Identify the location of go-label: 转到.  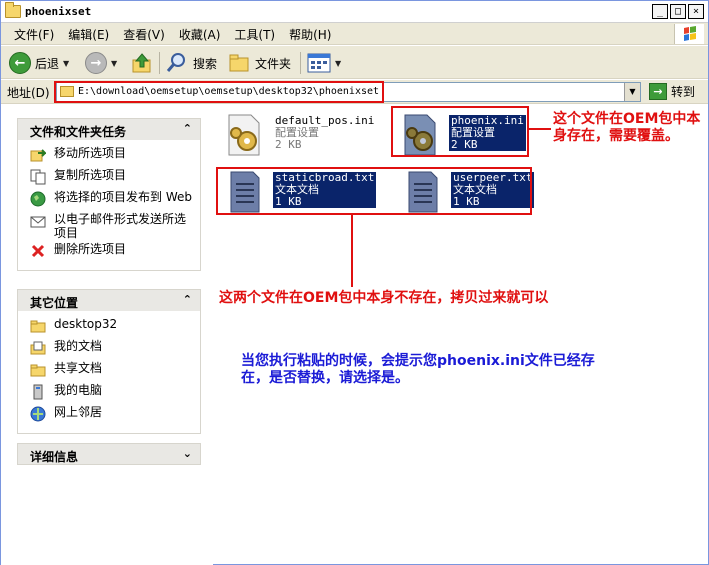
(683, 92).